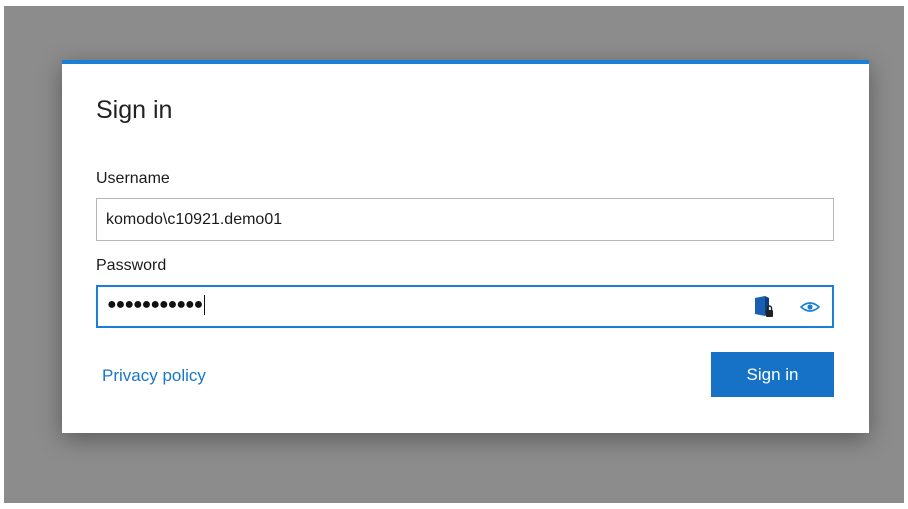  I want to click on username-field: komodo\c10921.demo01, so click(465, 219).